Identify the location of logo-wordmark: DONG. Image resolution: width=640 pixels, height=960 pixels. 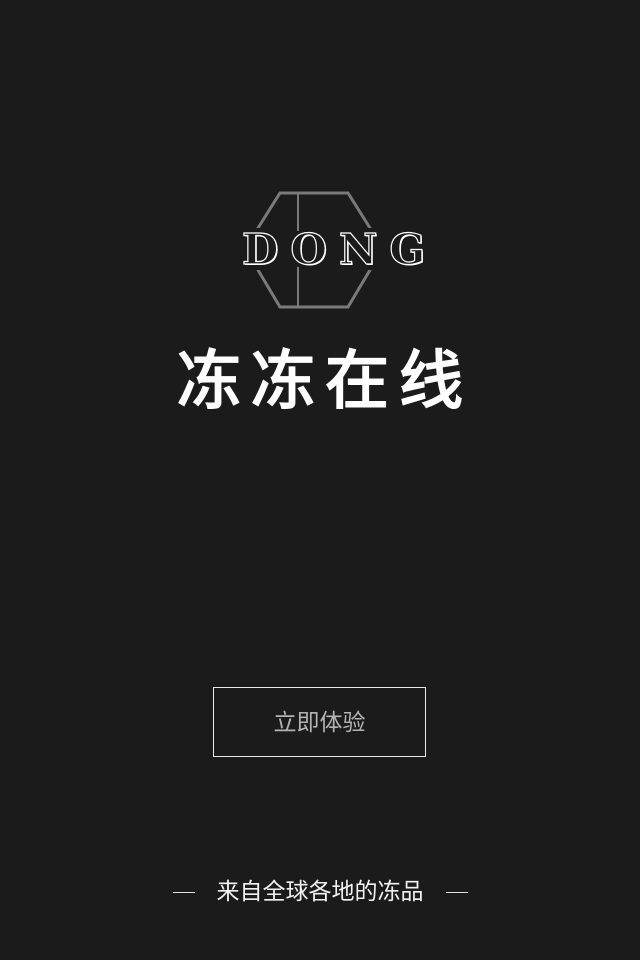
(339, 249).